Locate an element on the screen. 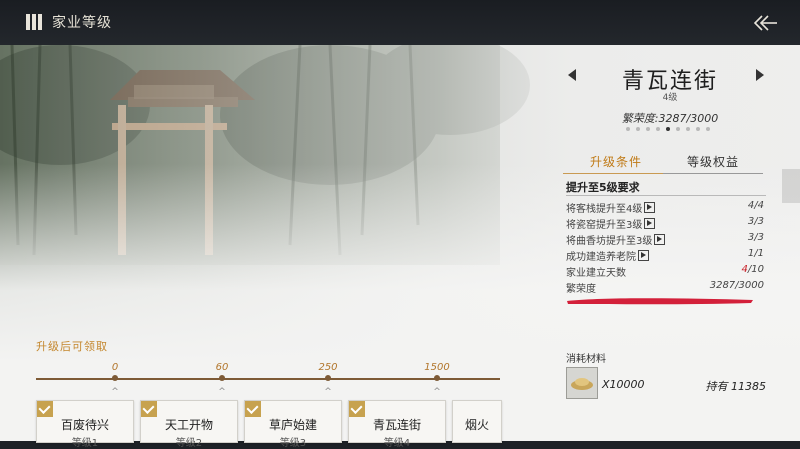  reward-card: 草庐始建 等级3 is located at coordinates (293, 424).